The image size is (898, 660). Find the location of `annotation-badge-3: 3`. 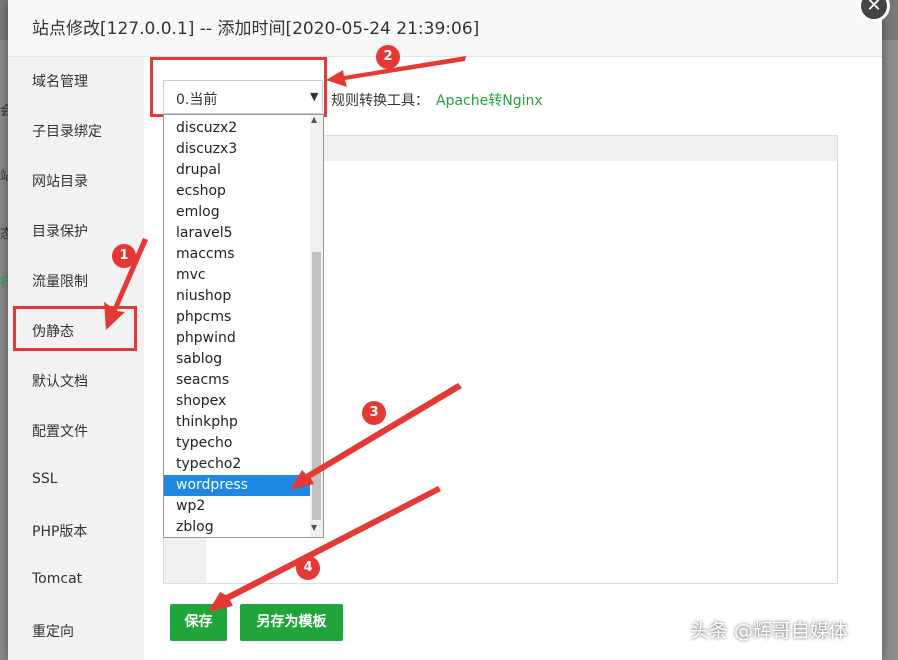

annotation-badge-3: 3 is located at coordinates (374, 413).